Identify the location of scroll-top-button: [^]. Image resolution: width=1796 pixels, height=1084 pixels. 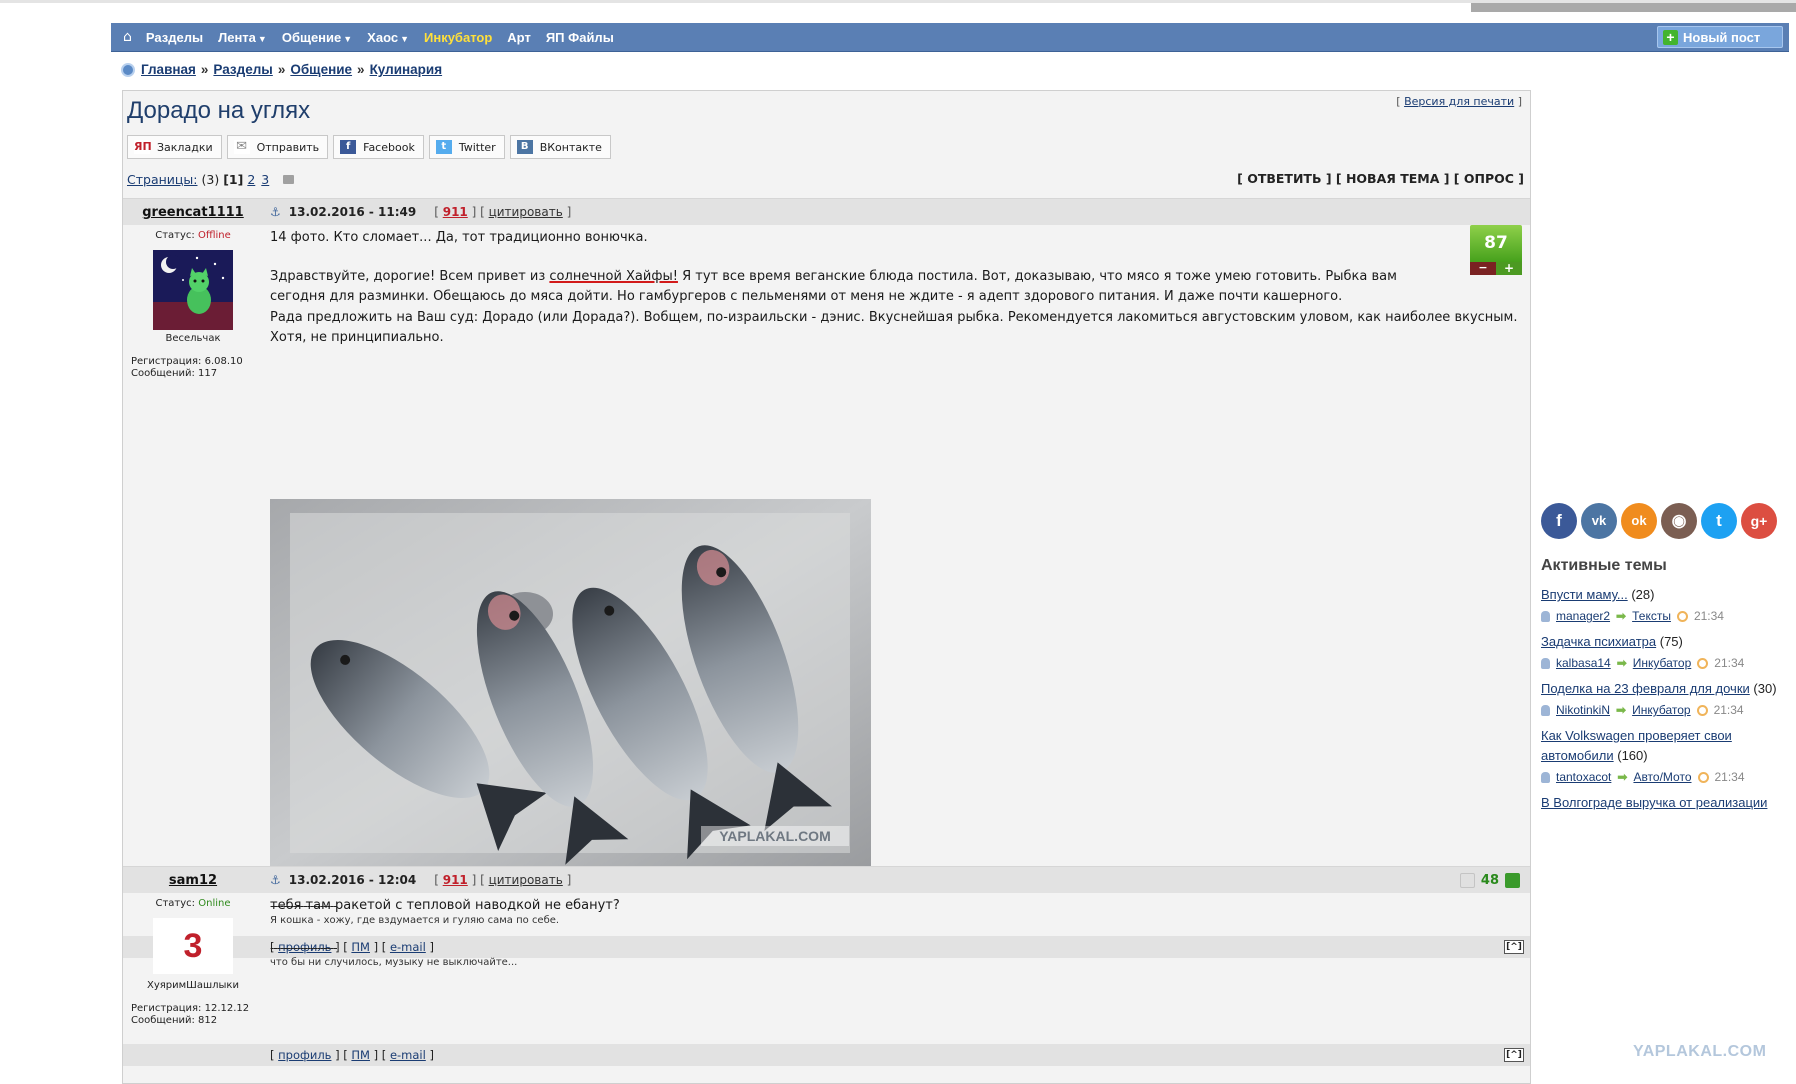
(1514, 1055).